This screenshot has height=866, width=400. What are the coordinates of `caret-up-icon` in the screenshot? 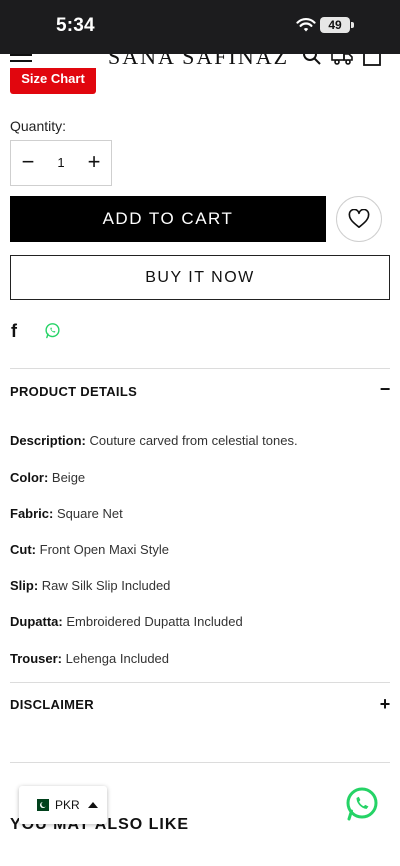 It's located at (92, 805).